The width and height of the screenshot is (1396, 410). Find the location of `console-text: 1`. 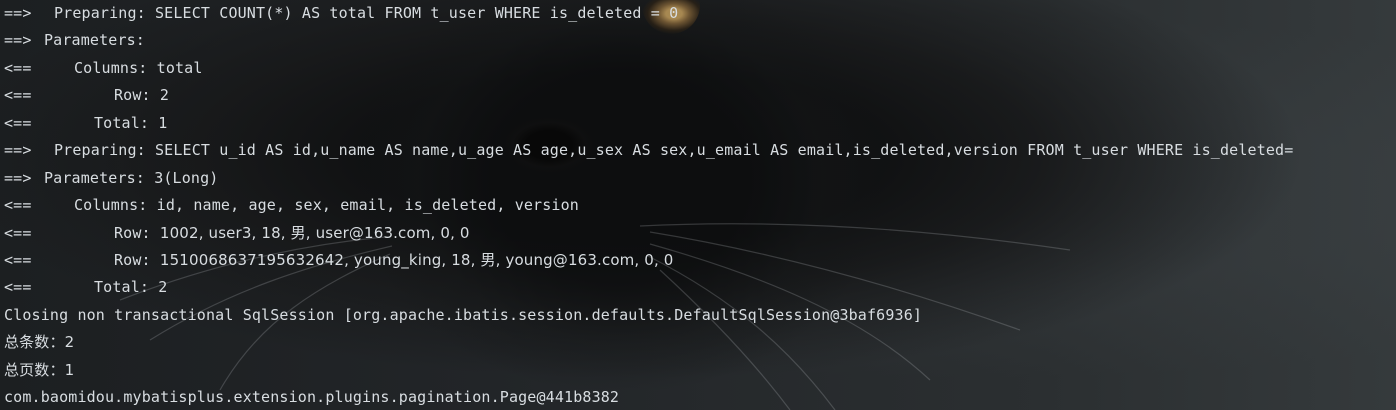

console-text: 1 is located at coordinates (163, 122).